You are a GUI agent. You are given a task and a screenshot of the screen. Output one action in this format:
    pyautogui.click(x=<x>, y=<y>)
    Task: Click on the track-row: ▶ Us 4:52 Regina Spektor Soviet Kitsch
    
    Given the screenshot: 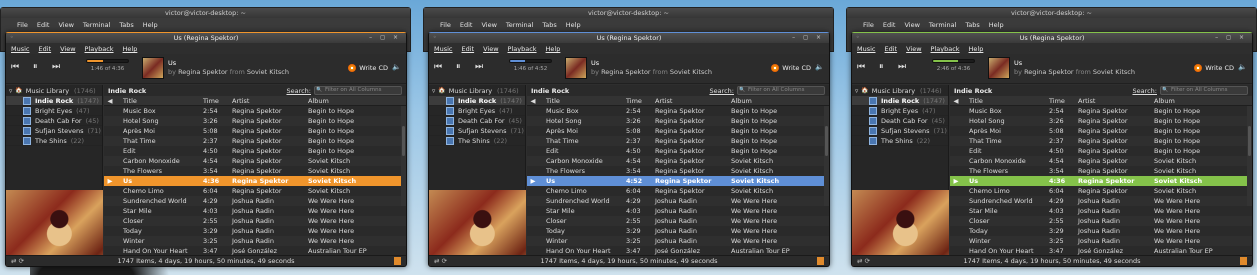 What is the action you would take?
    pyautogui.click(x=678, y=181)
    